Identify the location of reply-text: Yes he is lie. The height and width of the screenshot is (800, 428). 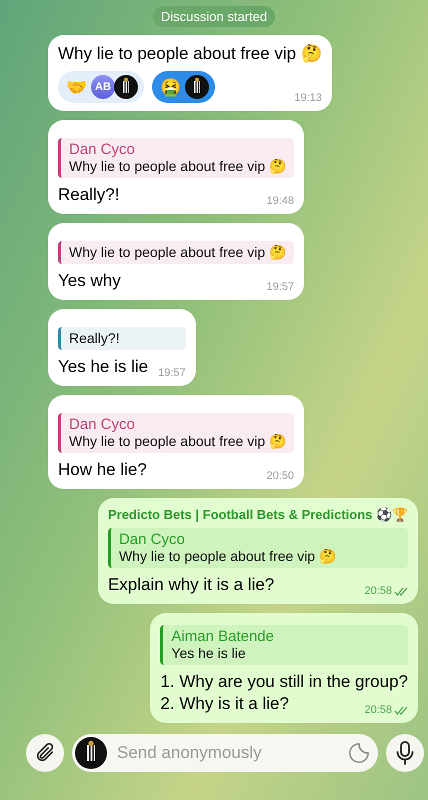
(209, 653).